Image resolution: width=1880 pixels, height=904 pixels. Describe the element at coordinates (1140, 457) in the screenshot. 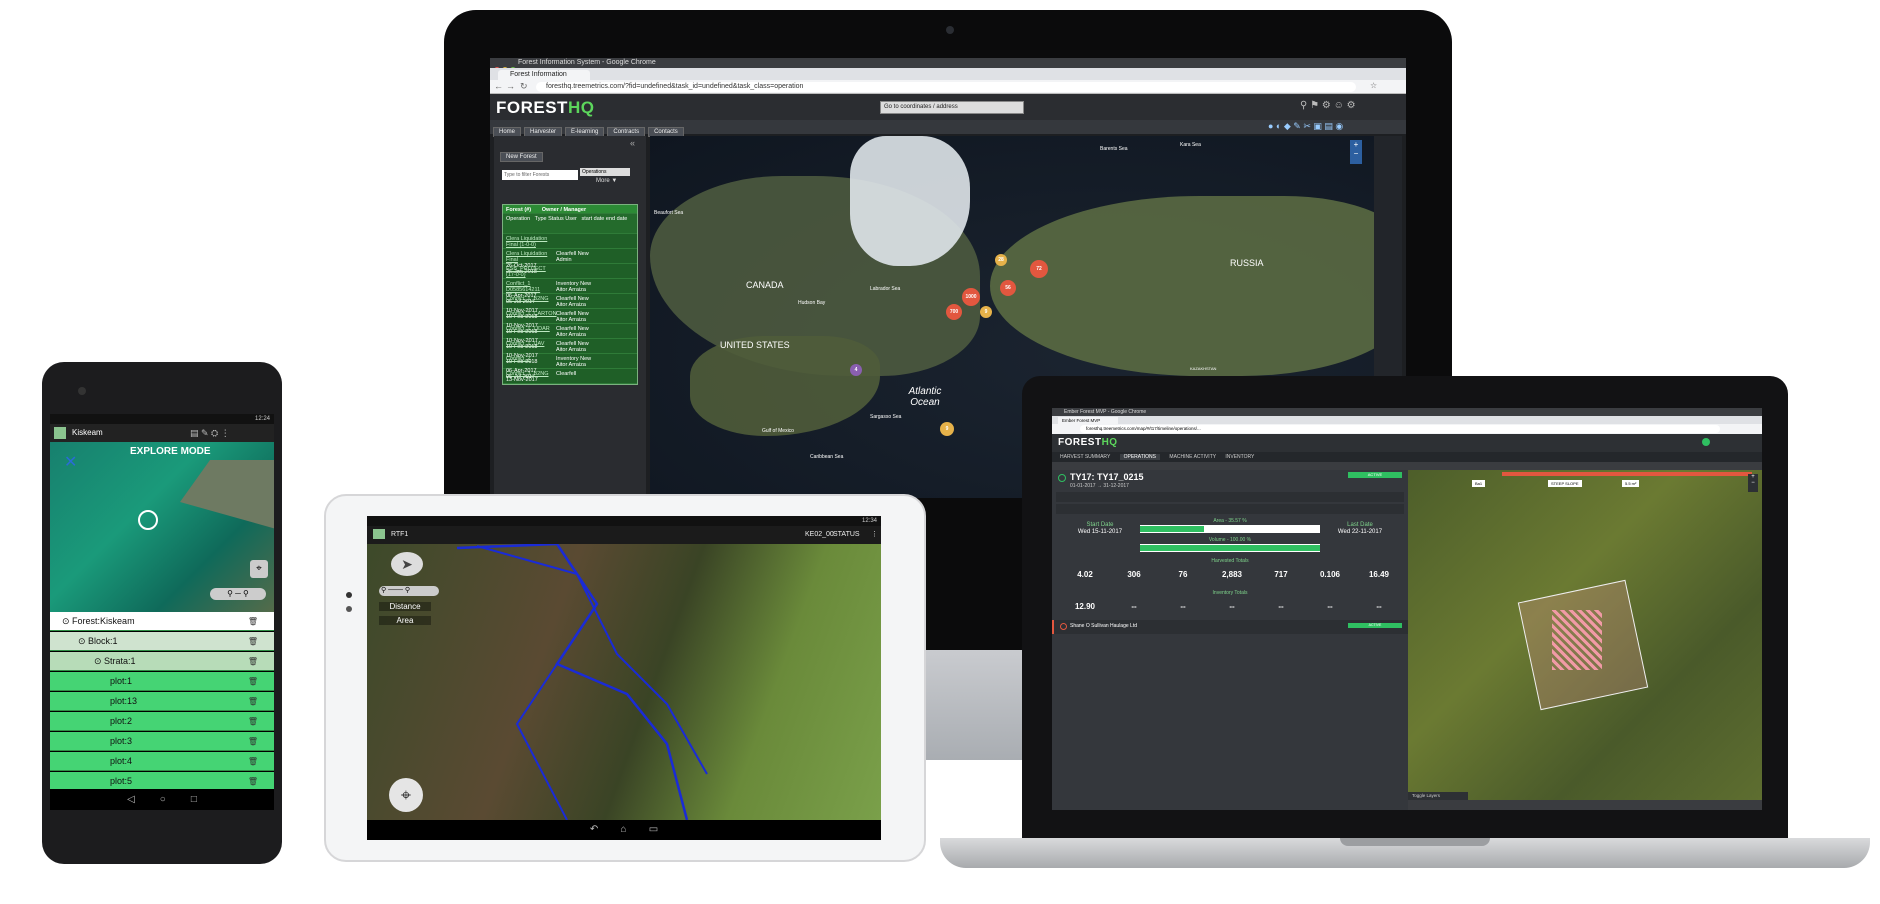

I see `menu-operations: OPERATIONS` at that location.